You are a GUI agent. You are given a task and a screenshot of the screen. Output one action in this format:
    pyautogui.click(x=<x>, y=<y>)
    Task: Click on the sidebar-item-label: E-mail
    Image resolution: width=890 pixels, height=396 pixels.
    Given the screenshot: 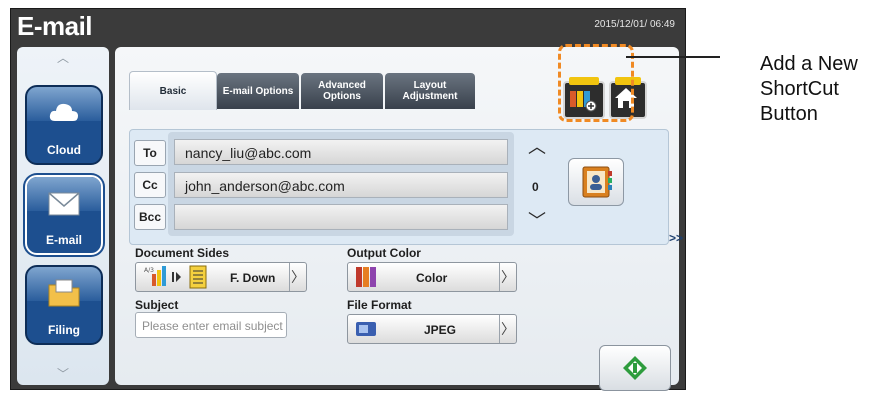 What is the action you would take?
    pyautogui.click(x=63, y=240)
    